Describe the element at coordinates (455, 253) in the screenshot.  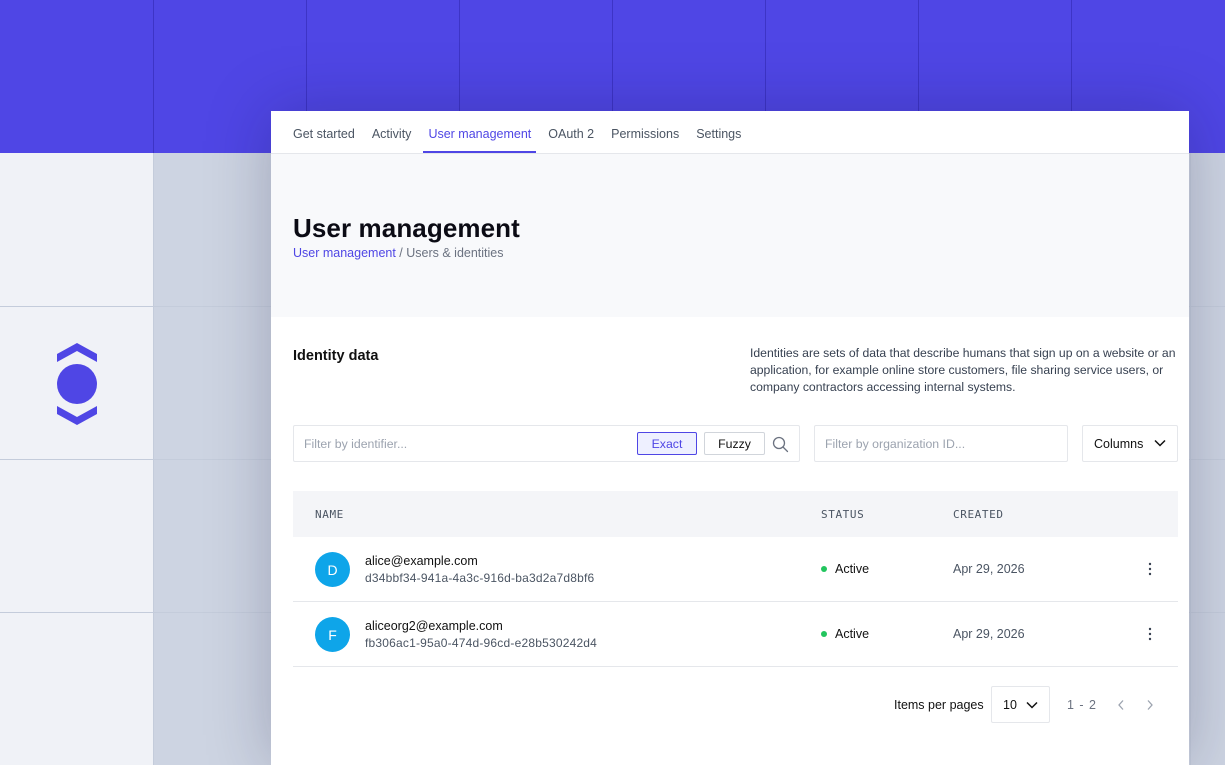
I see `breadcrumb-current: Users & identities` at that location.